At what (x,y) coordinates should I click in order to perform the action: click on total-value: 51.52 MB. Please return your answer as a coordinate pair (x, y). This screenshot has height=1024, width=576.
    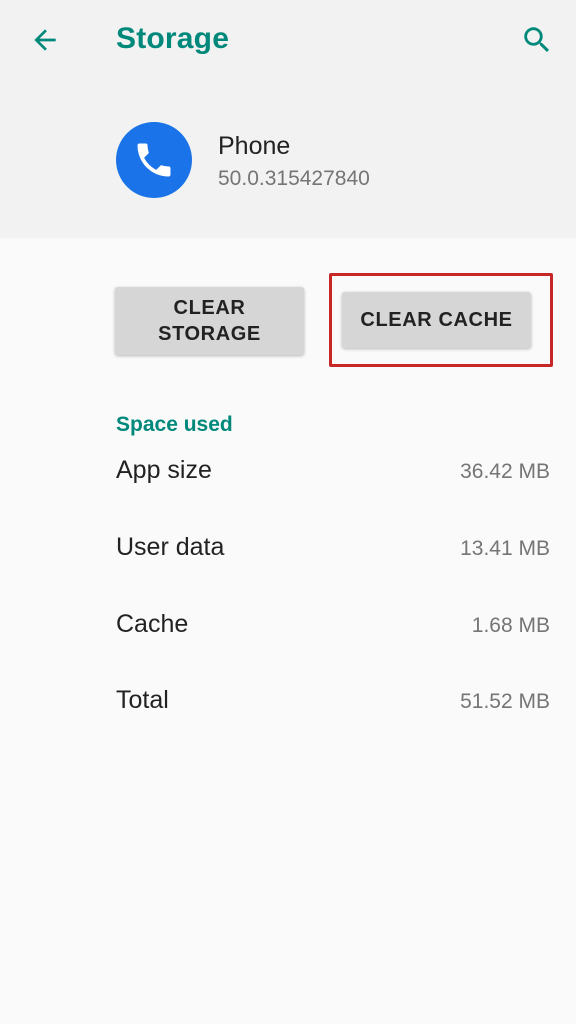
    Looking at the image, I should click on (505, 701).